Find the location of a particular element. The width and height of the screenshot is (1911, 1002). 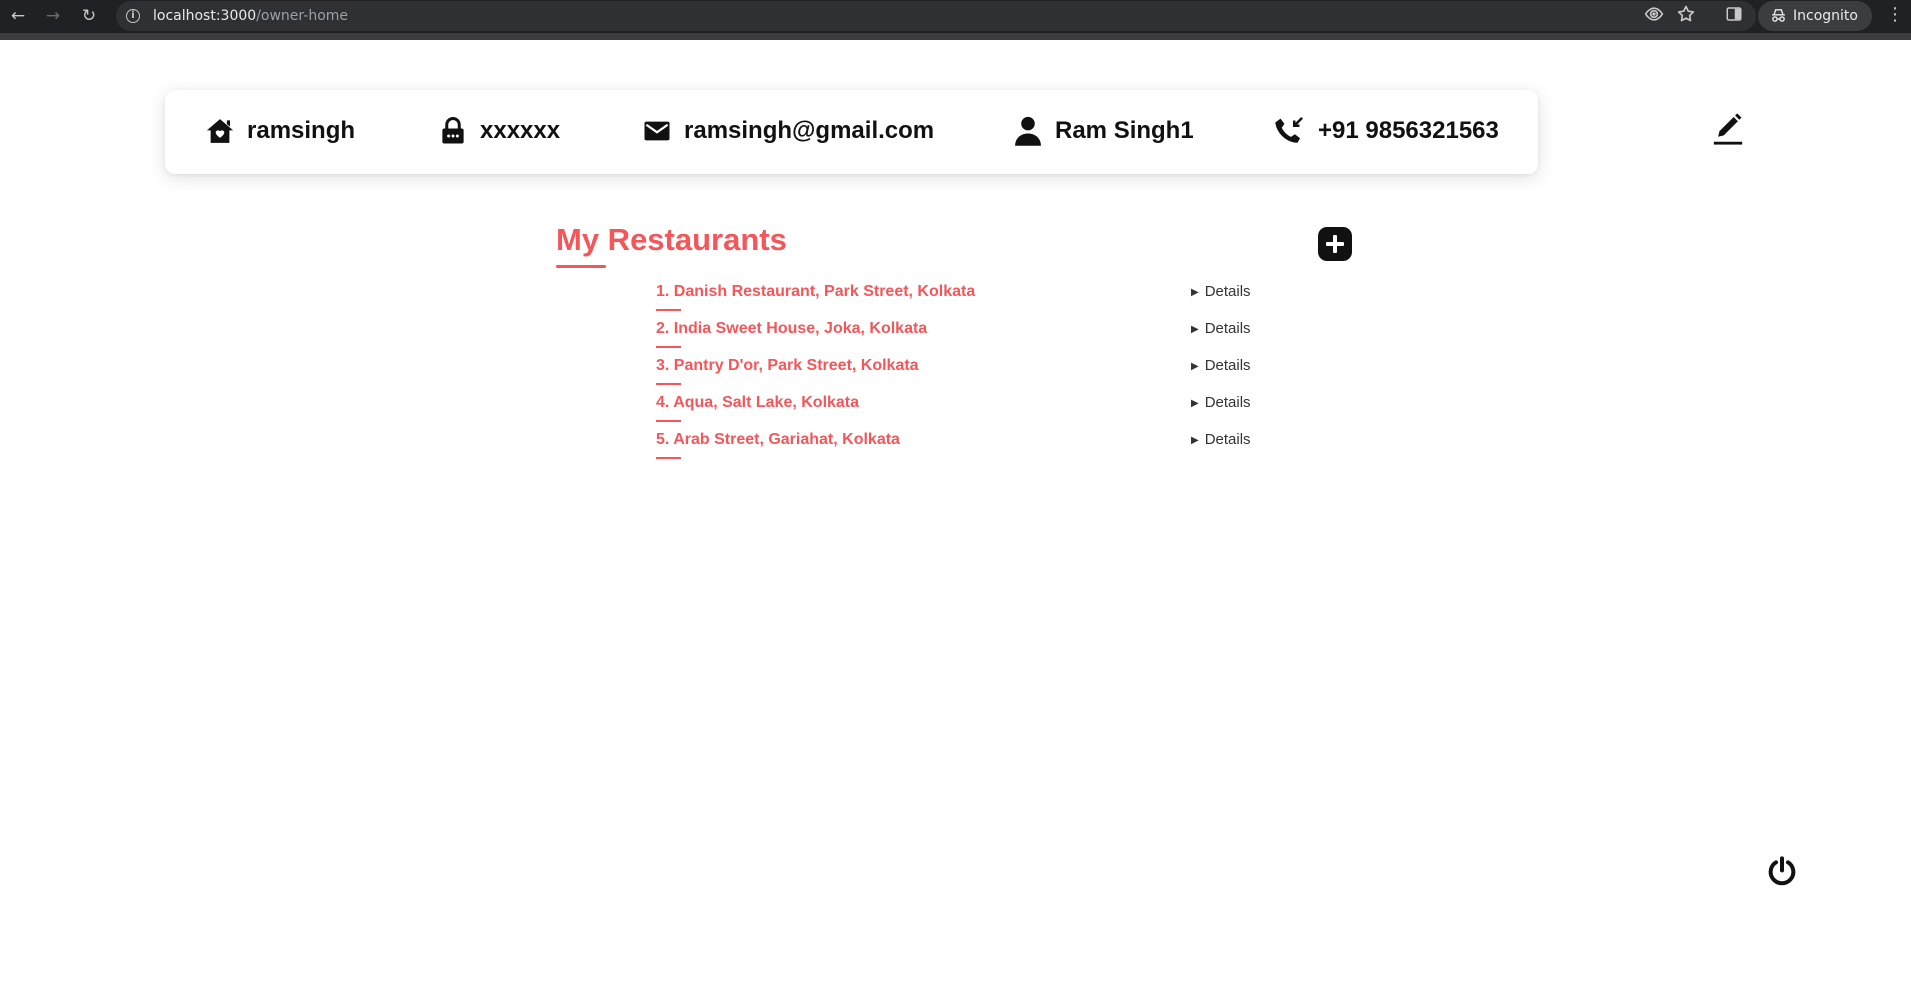

password-text: xxxxxx is located at coordinates (520, 130).